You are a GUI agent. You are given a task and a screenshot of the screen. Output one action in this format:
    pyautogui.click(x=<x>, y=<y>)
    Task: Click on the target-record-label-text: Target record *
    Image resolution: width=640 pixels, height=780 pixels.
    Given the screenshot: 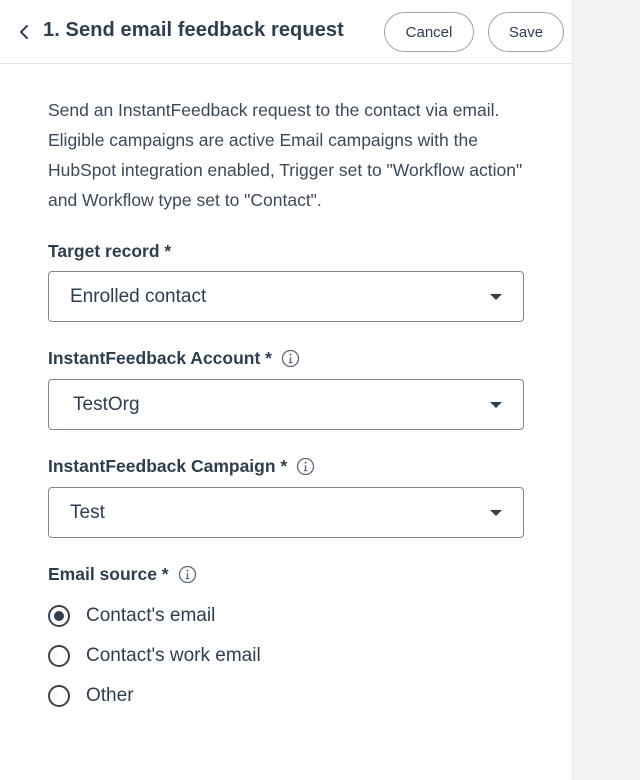 What is the action you would take?
    pyautogui.click(x=110, y=251)
    